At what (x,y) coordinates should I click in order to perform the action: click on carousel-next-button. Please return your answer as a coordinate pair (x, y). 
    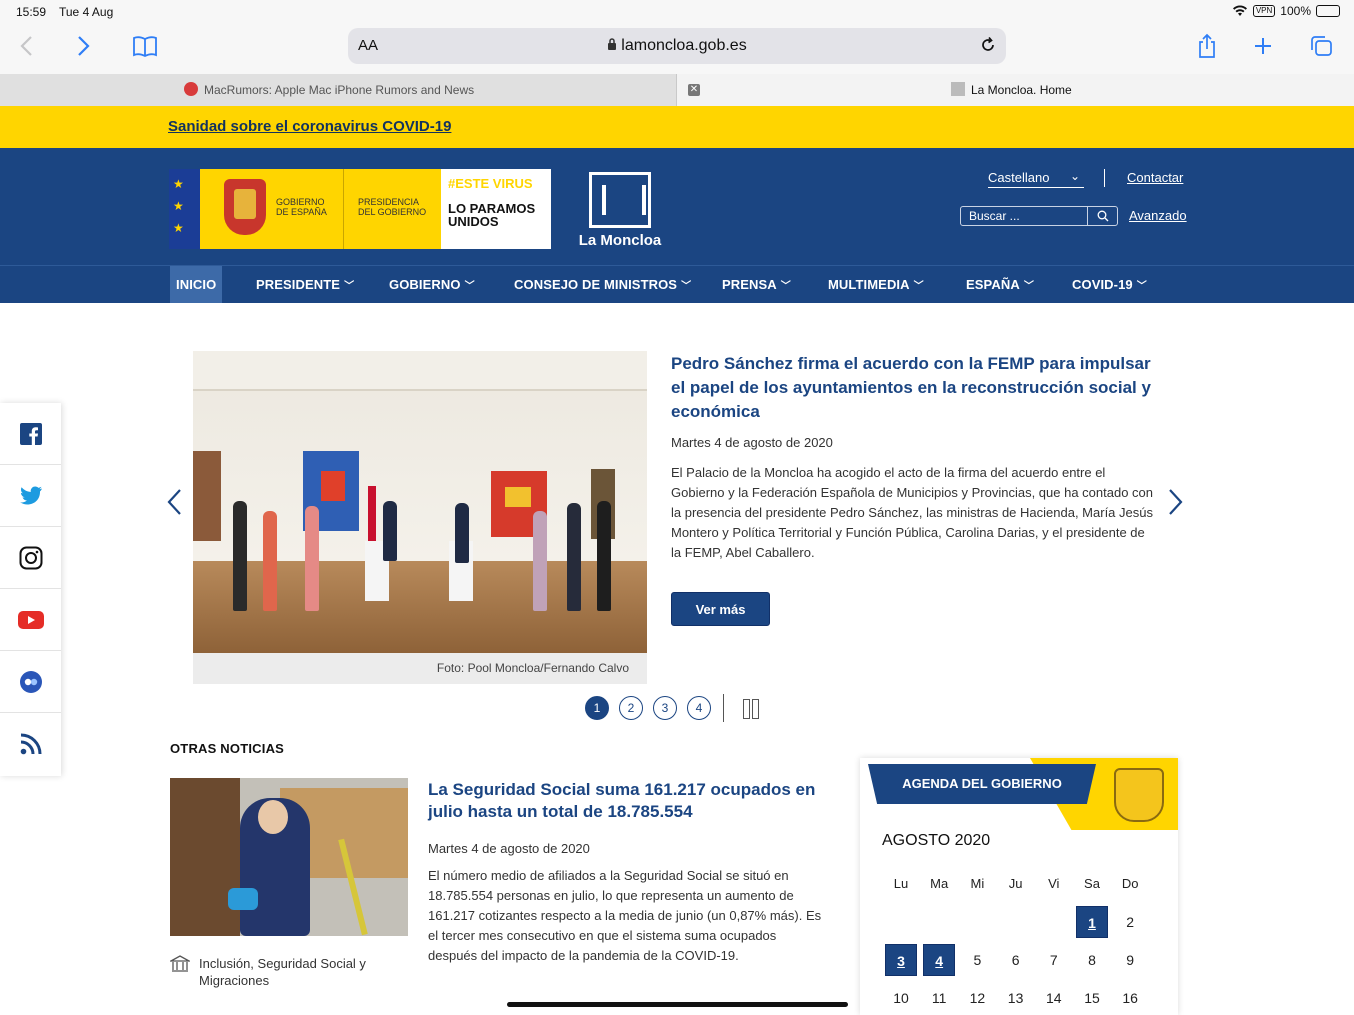
    Looking at the image, I should click on (1176, 504).